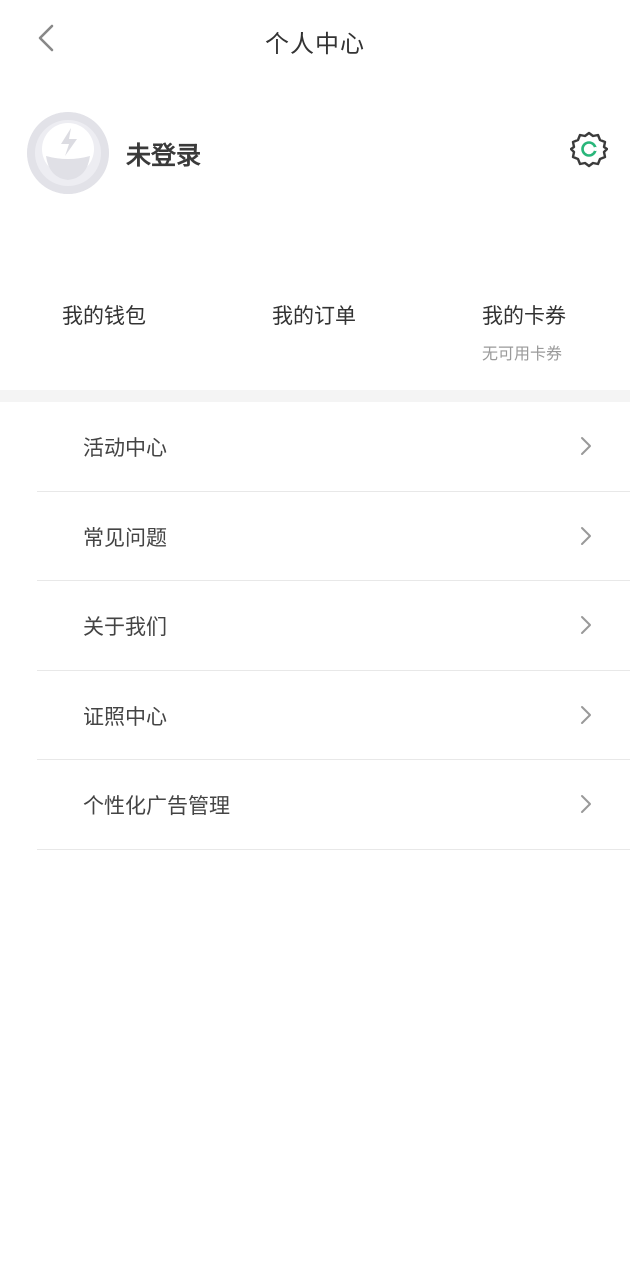  I want to click on menu-item-label: 个性化广告管理, so click(156, 806).